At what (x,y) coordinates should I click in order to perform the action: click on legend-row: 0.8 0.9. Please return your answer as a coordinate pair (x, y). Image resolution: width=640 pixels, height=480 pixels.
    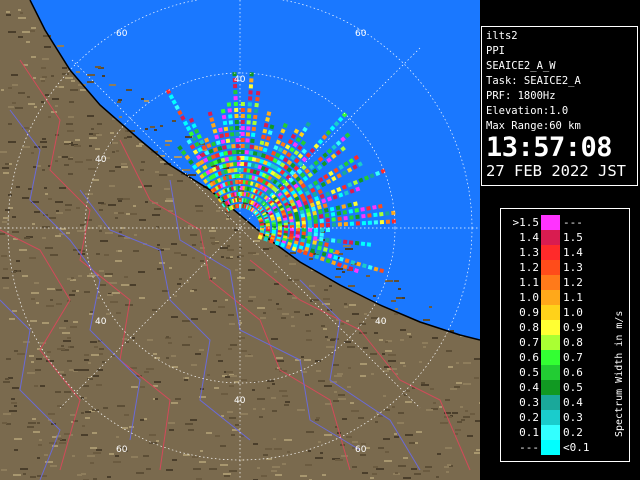
    Looking at the image, I should click on (551, 327).